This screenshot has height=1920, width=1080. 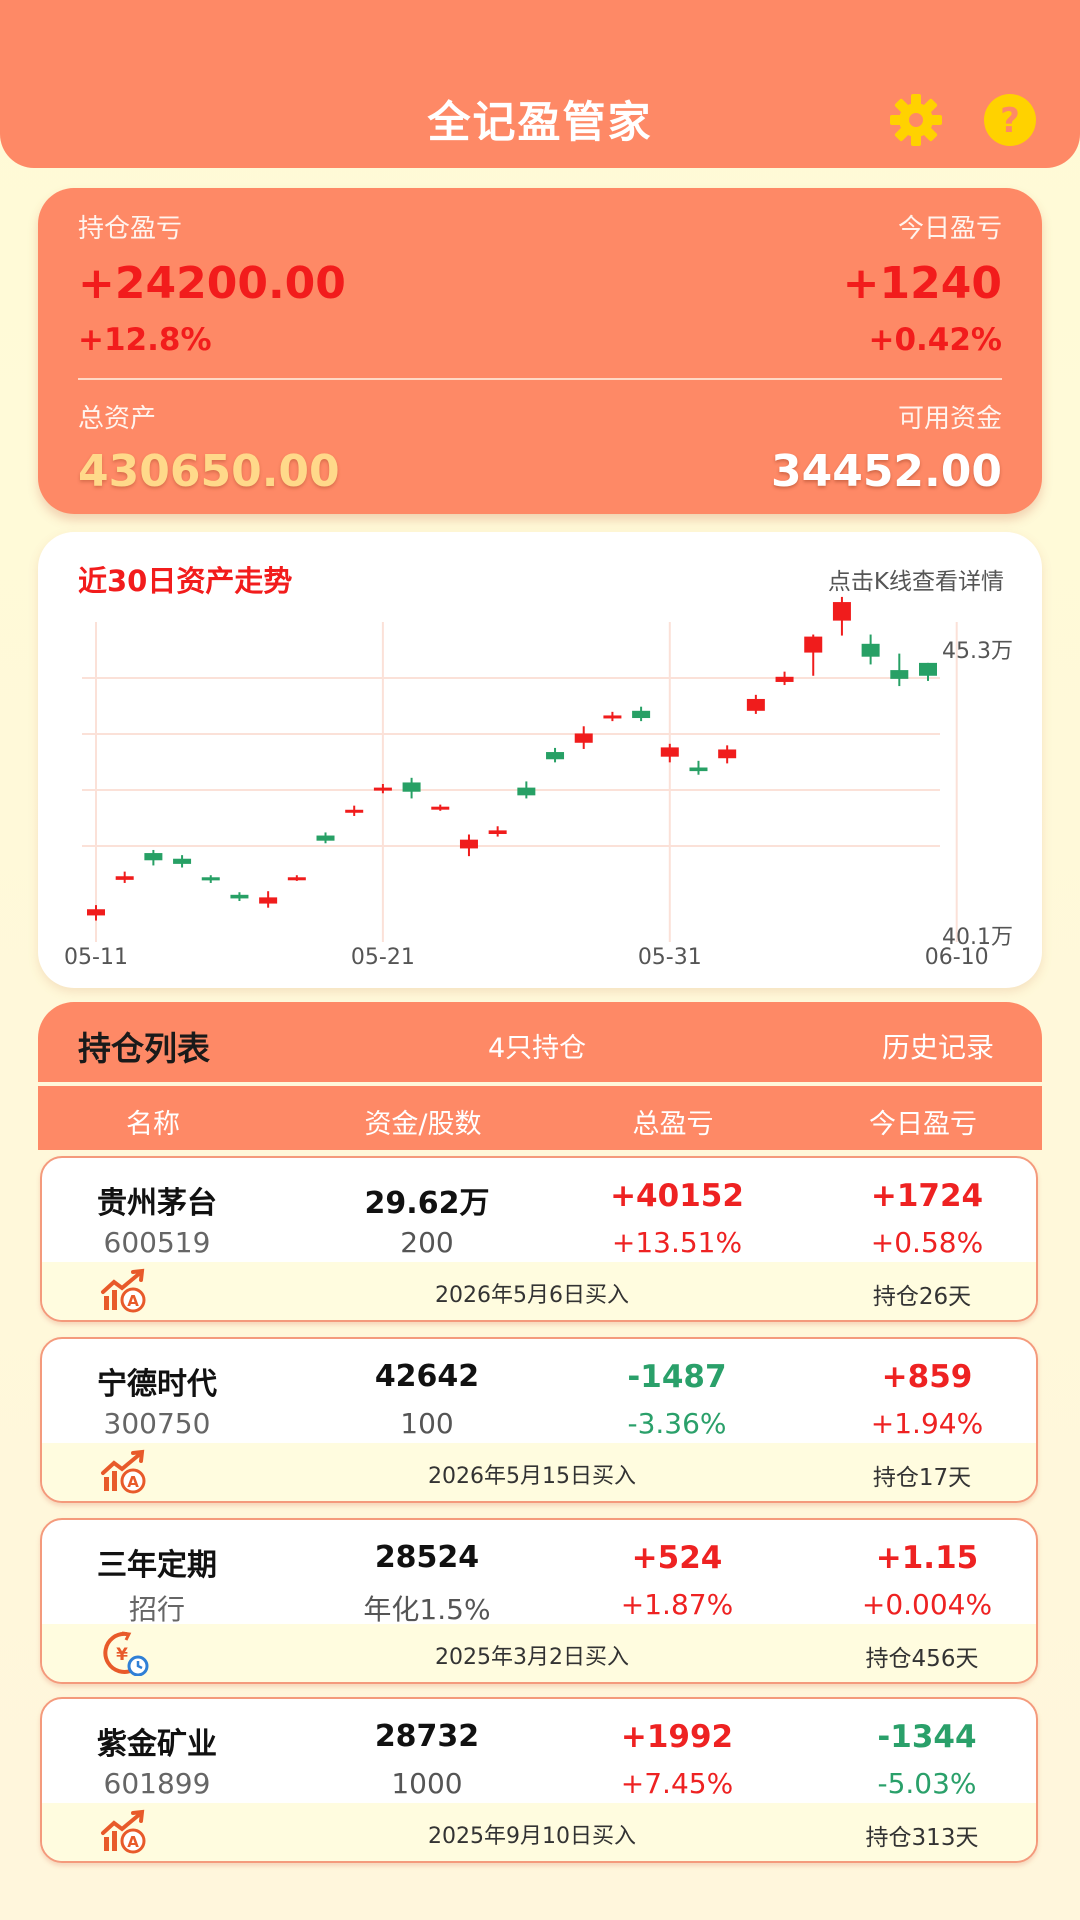 What do you see at coordinates (532, 1657) in the screenshot?
I see `holding-buy-date: 2025年3月2日买入` at bounding box center [532, 1657].